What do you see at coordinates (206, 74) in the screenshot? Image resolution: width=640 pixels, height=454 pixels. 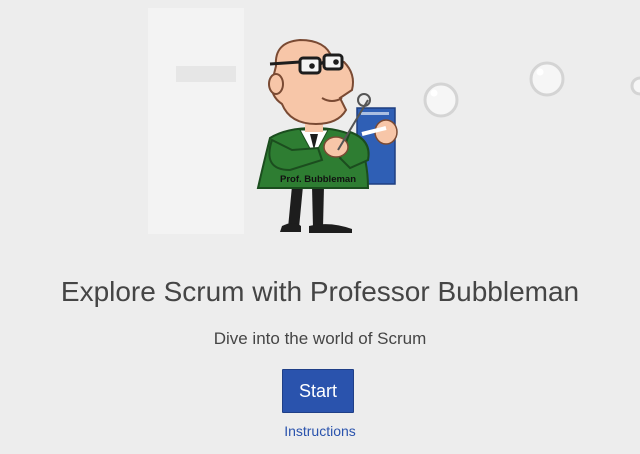 I see `background-panel-shade` at bounding box center [206, 74].